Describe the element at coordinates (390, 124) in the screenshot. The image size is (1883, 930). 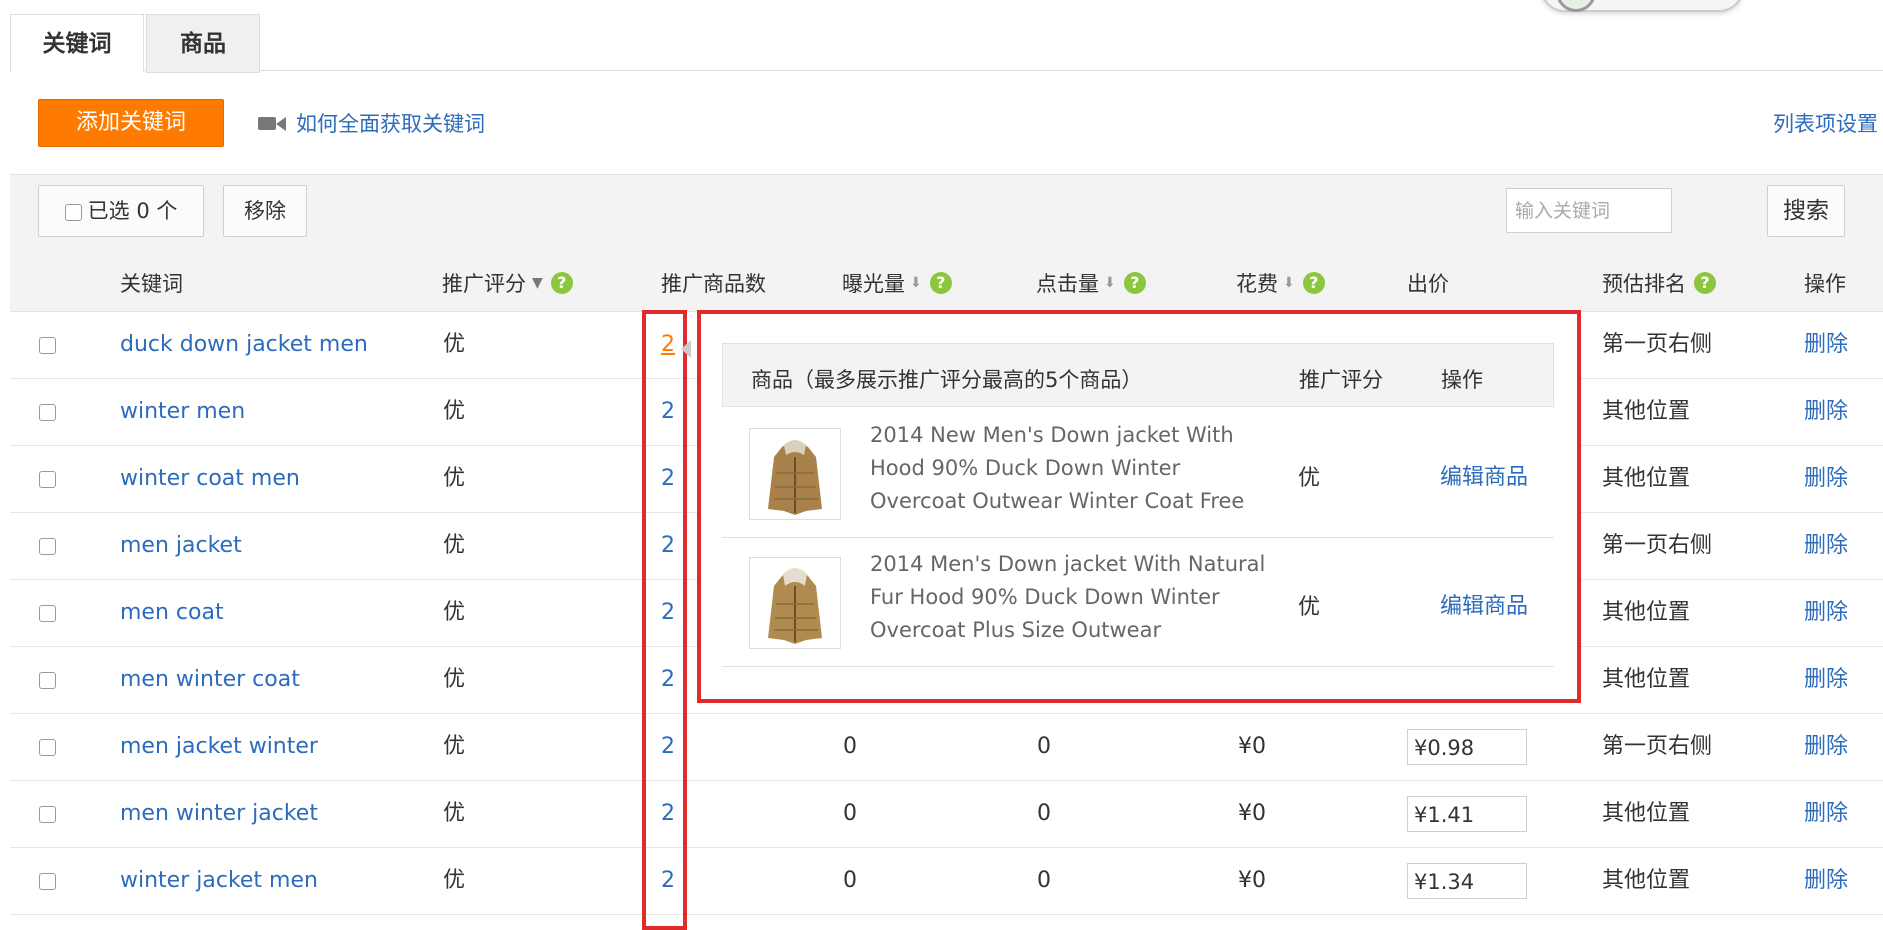
I see `help-link-label: 如何全面获取关键词` at that location.